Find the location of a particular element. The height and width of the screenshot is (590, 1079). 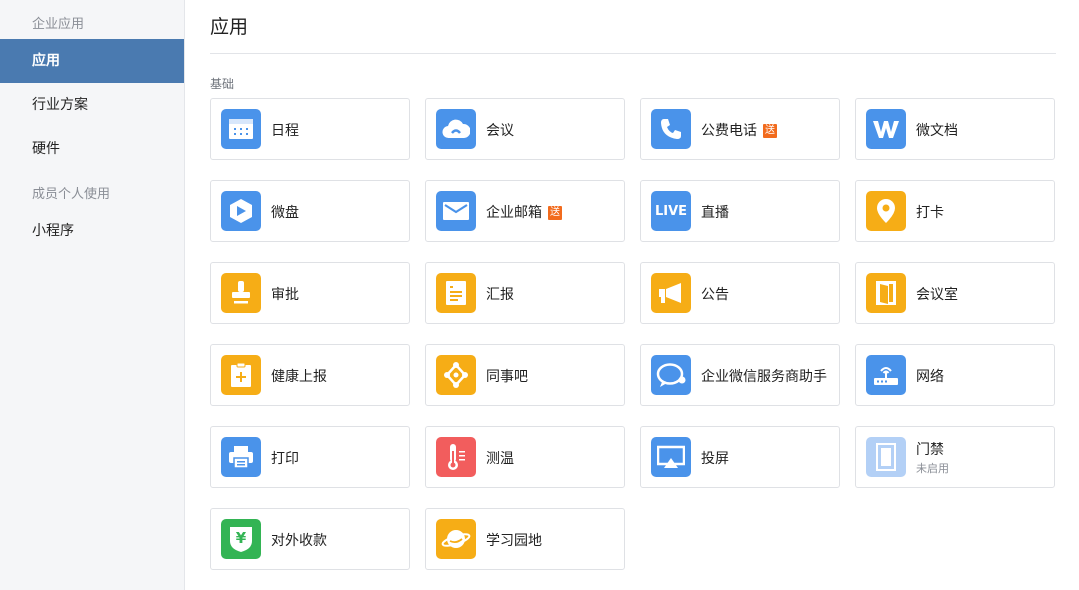

stamp-icon is located at coordinates (241, 293).